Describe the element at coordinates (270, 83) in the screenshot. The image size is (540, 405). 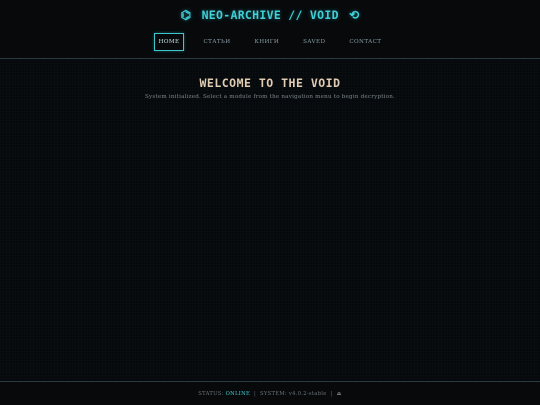
I see `page-title: WELCOME TO THE VOID` at that location.